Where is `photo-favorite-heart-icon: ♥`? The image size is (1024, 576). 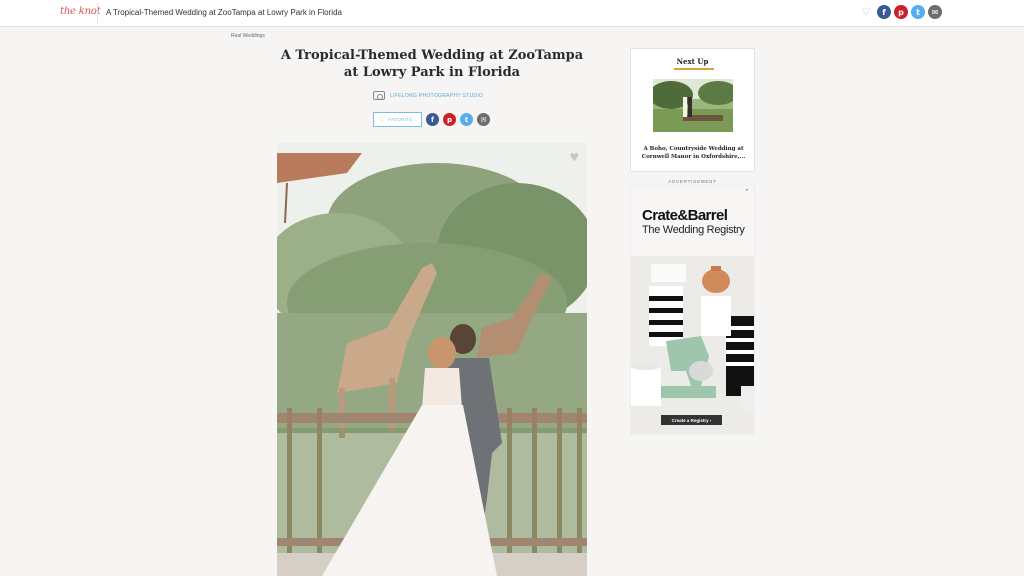 photo-favorite-heart-icon: ♥ is located at coordinates (575, 158).